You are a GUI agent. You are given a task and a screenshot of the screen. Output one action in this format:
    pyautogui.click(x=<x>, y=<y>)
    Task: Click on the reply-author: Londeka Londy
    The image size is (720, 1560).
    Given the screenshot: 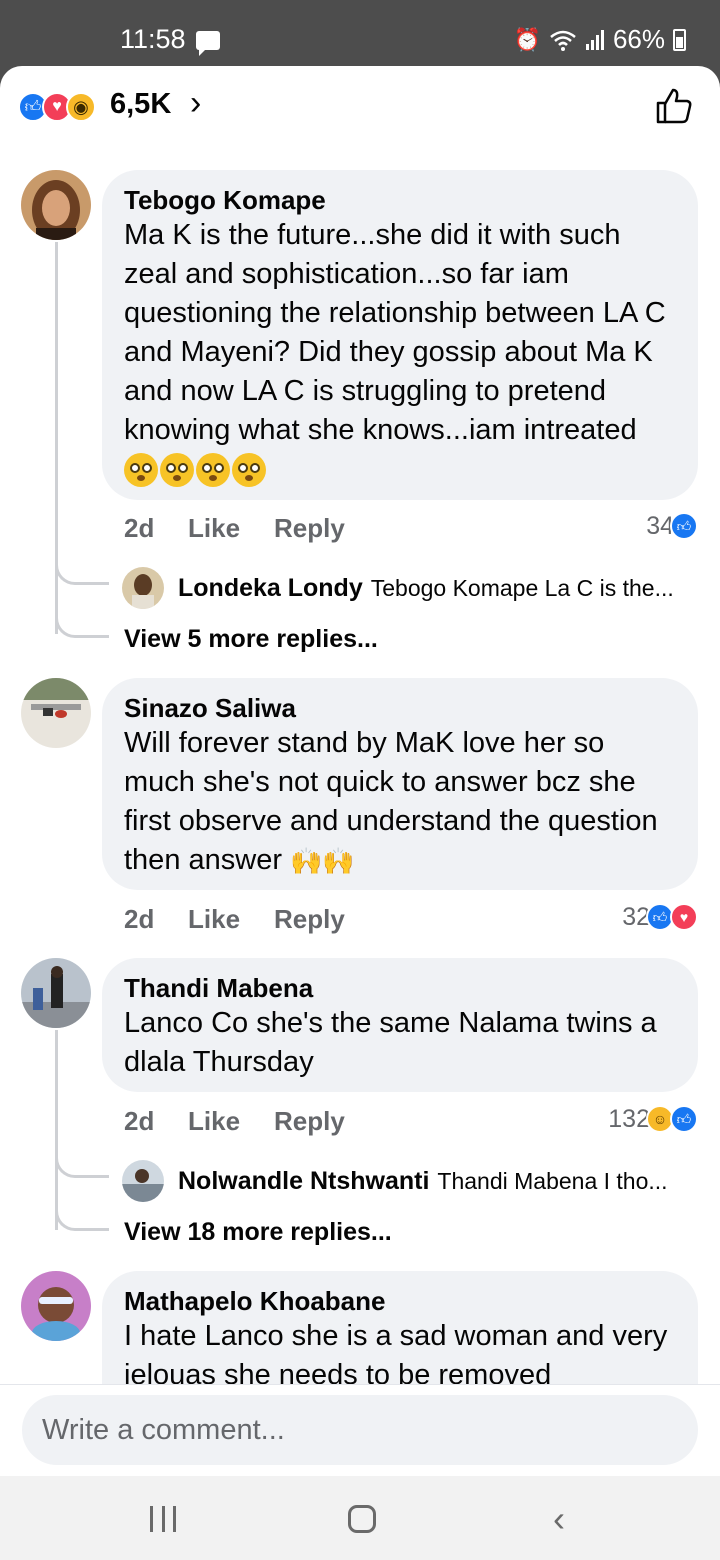 What is the action you would take?
    pyautogui.click(x=270, y=588)
    